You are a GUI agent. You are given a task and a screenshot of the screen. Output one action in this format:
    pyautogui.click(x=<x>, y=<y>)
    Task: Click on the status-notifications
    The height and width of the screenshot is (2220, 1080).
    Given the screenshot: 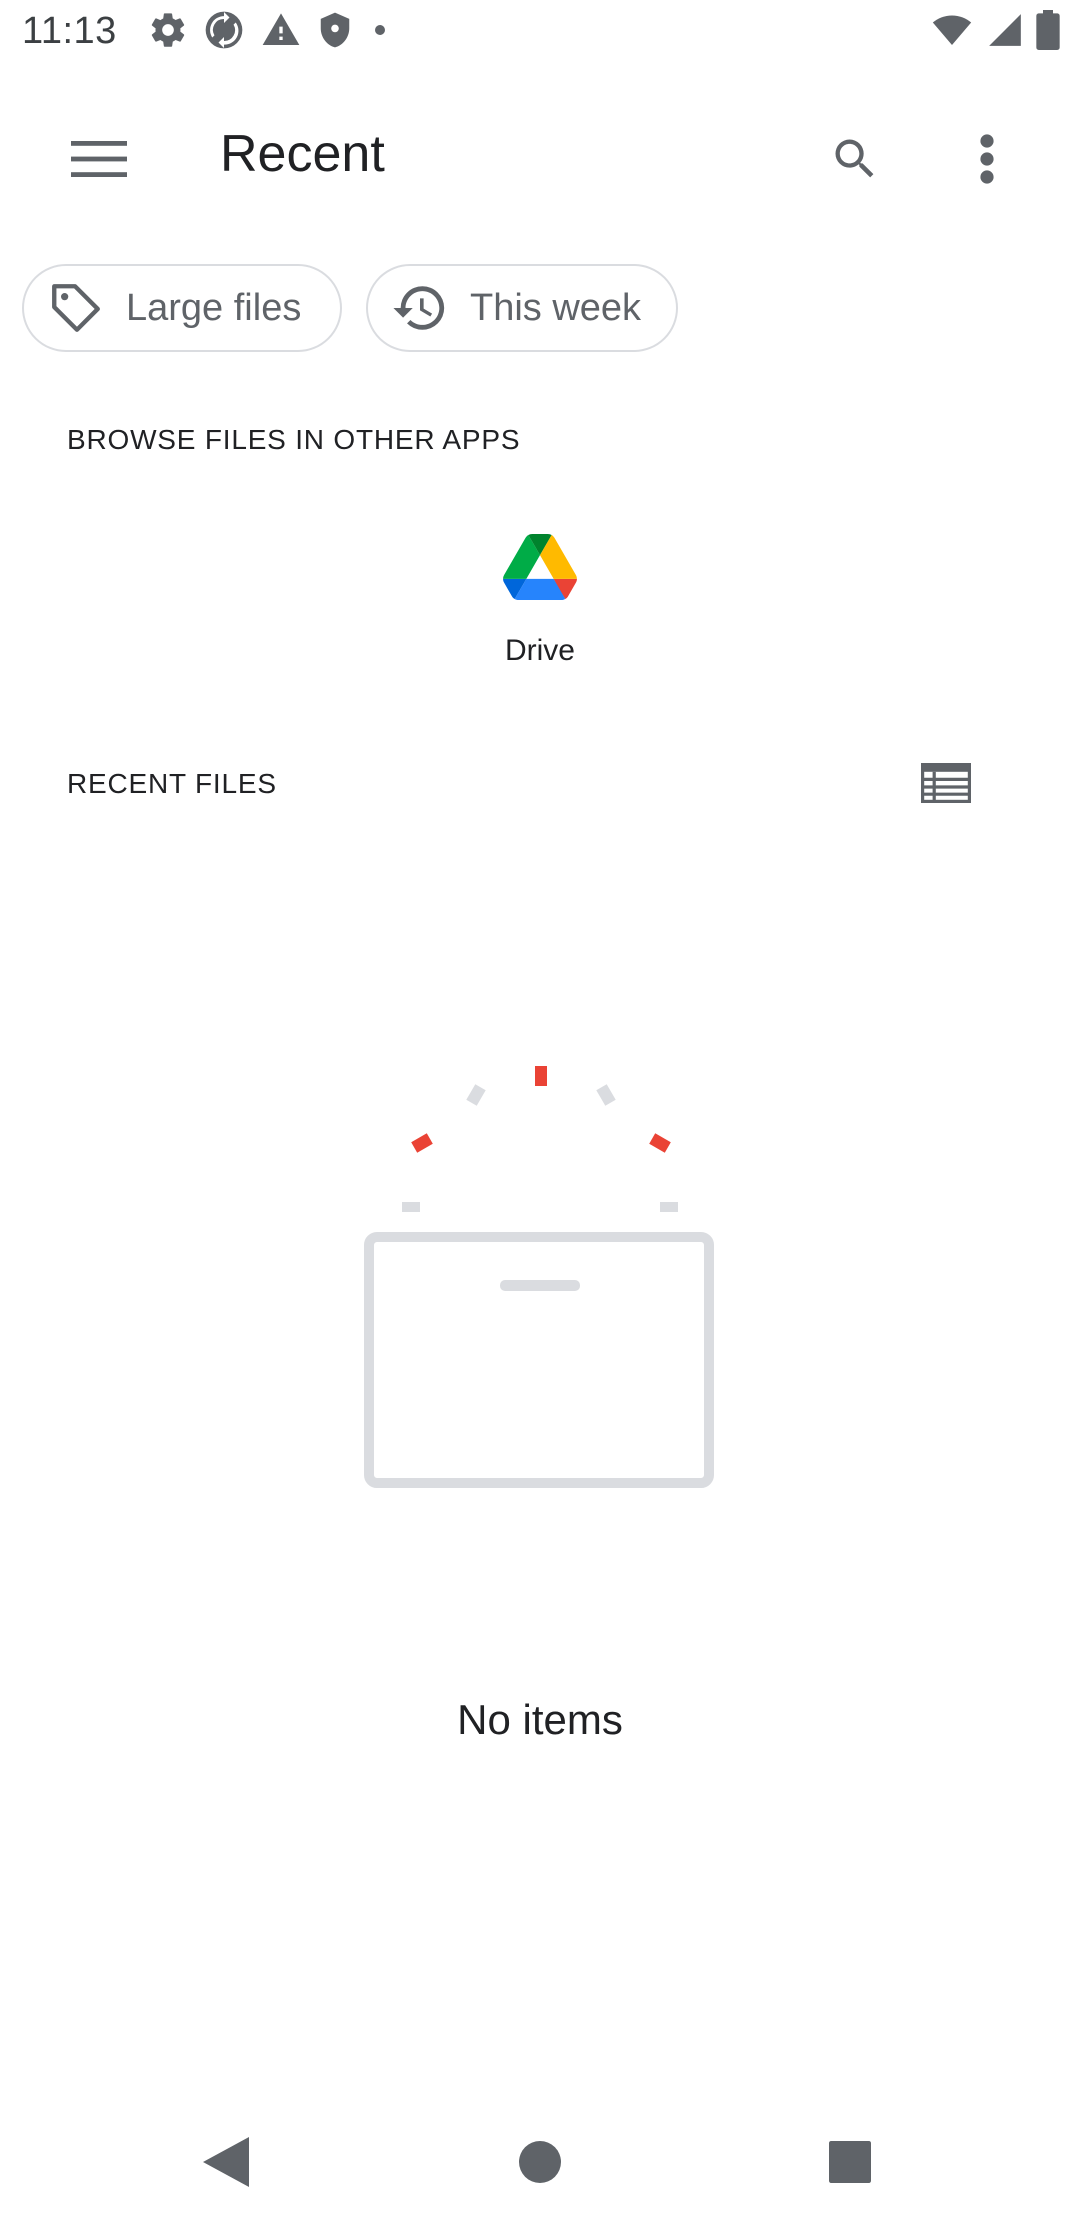 What is the action you would take?
    pyautogui.click(x=270, y=32)
    